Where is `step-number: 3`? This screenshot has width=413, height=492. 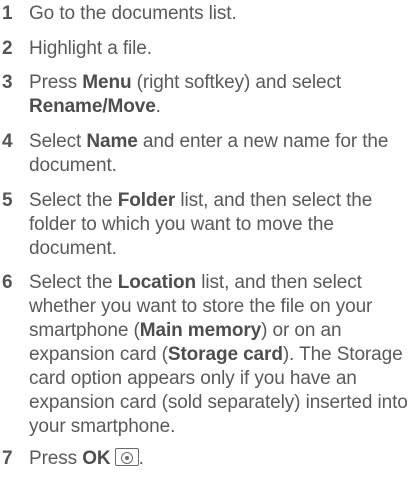 step-number: 3 is located at coordinates (7, 82).